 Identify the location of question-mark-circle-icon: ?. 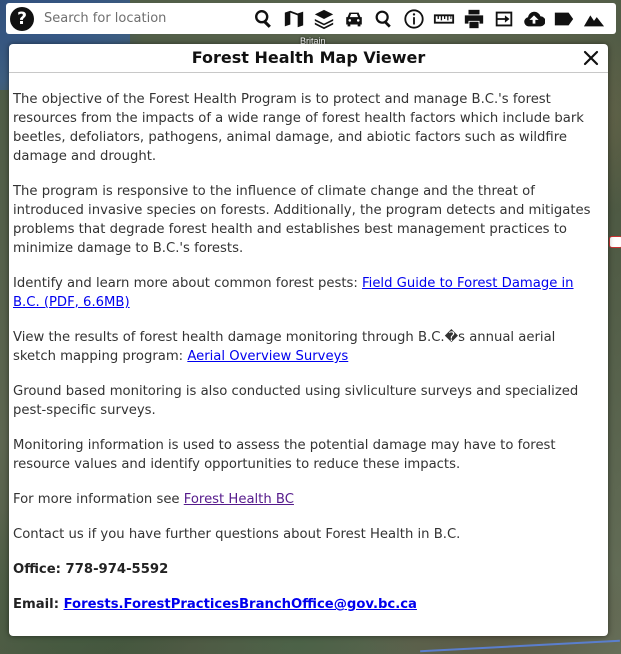
(22, 18).